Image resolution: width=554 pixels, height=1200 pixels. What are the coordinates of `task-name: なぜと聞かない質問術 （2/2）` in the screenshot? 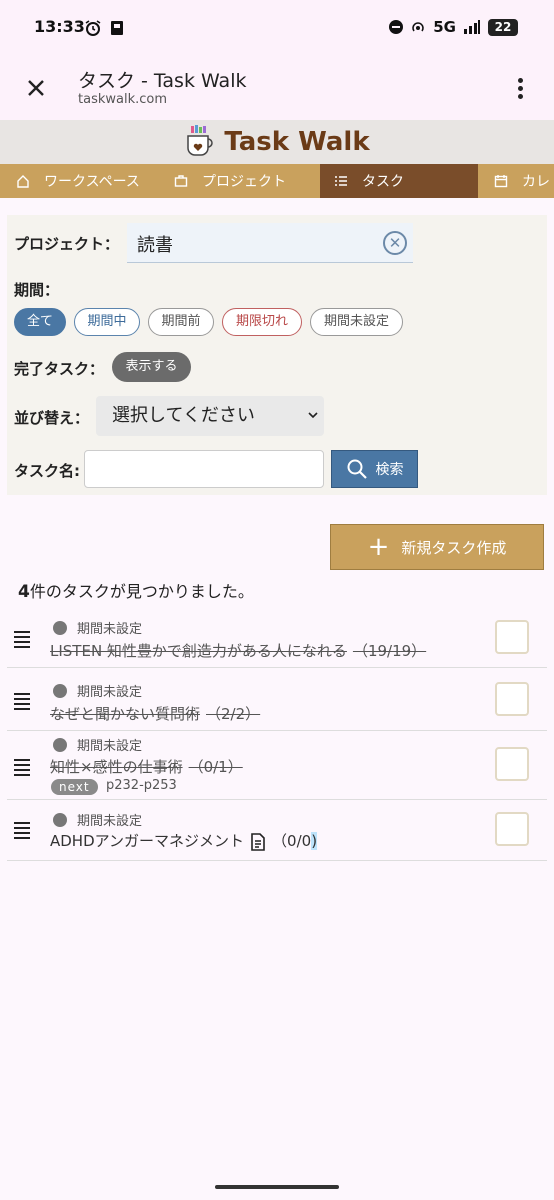 It's located at (155, 713).